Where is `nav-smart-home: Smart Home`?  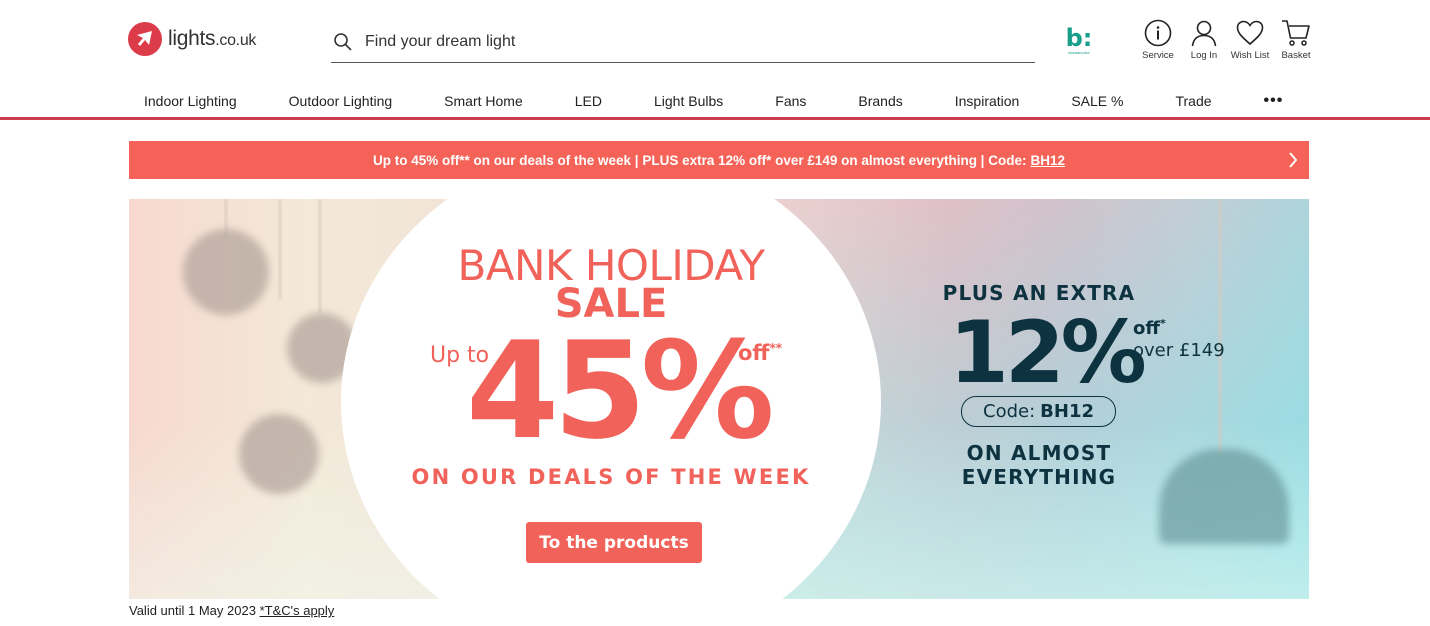
nav-smart-home: Smart Home is located at coordinates (483, 101).